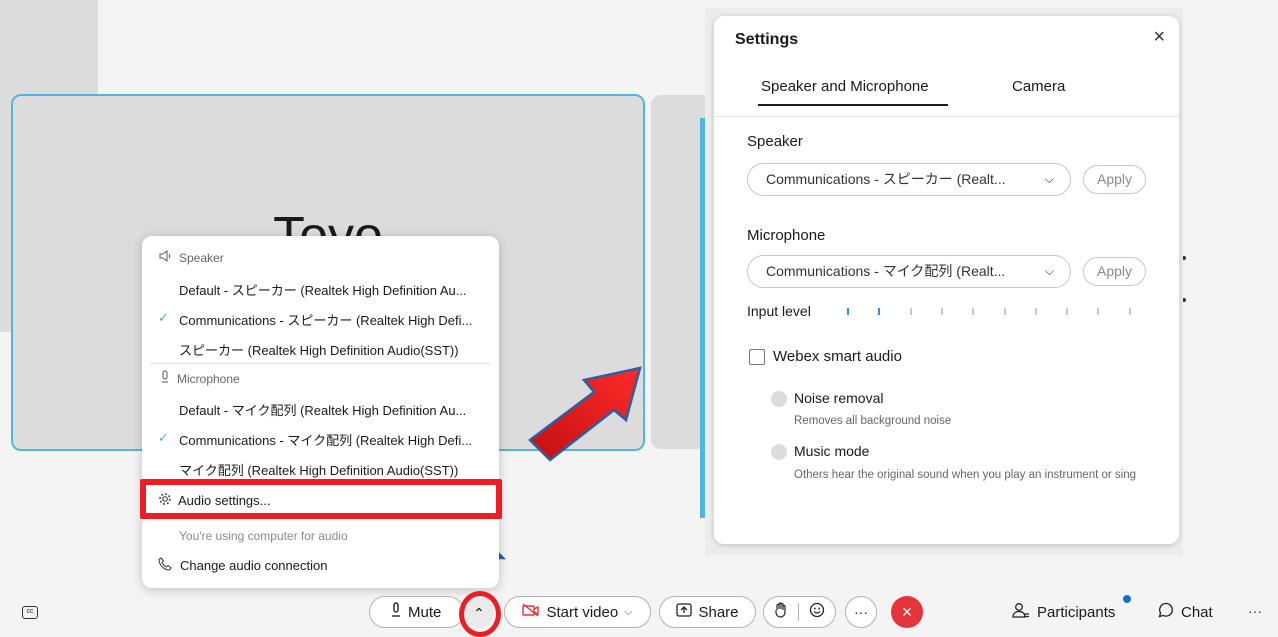 The image size is (1278, 637). I want to click on microphone-select: Communications - マイク配列 (Realt... ⌵, so click(909, 271).